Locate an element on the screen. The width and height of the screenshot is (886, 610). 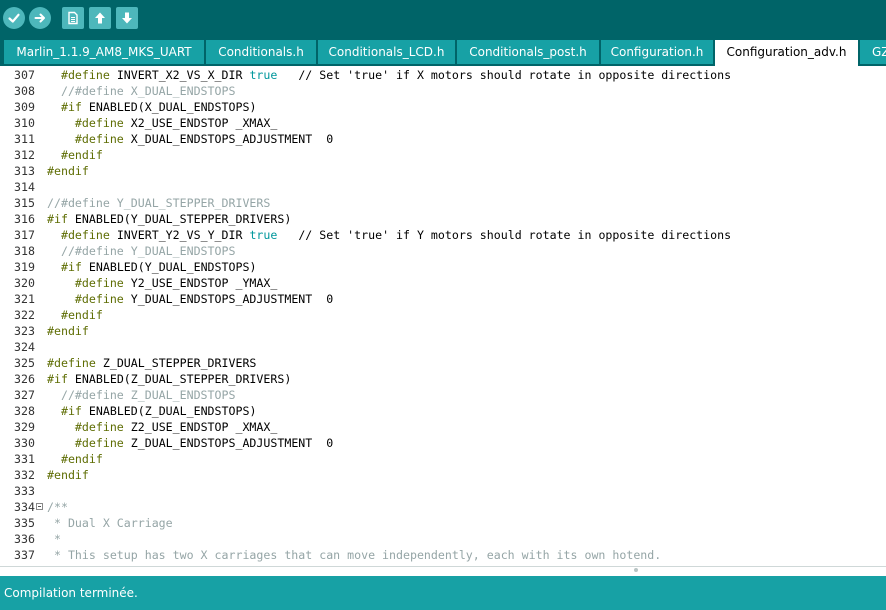
code-line: 316 #if ENABLED(Y_DUAL_STEPPER_DRIVERS) is located at coordinates (443, 219).